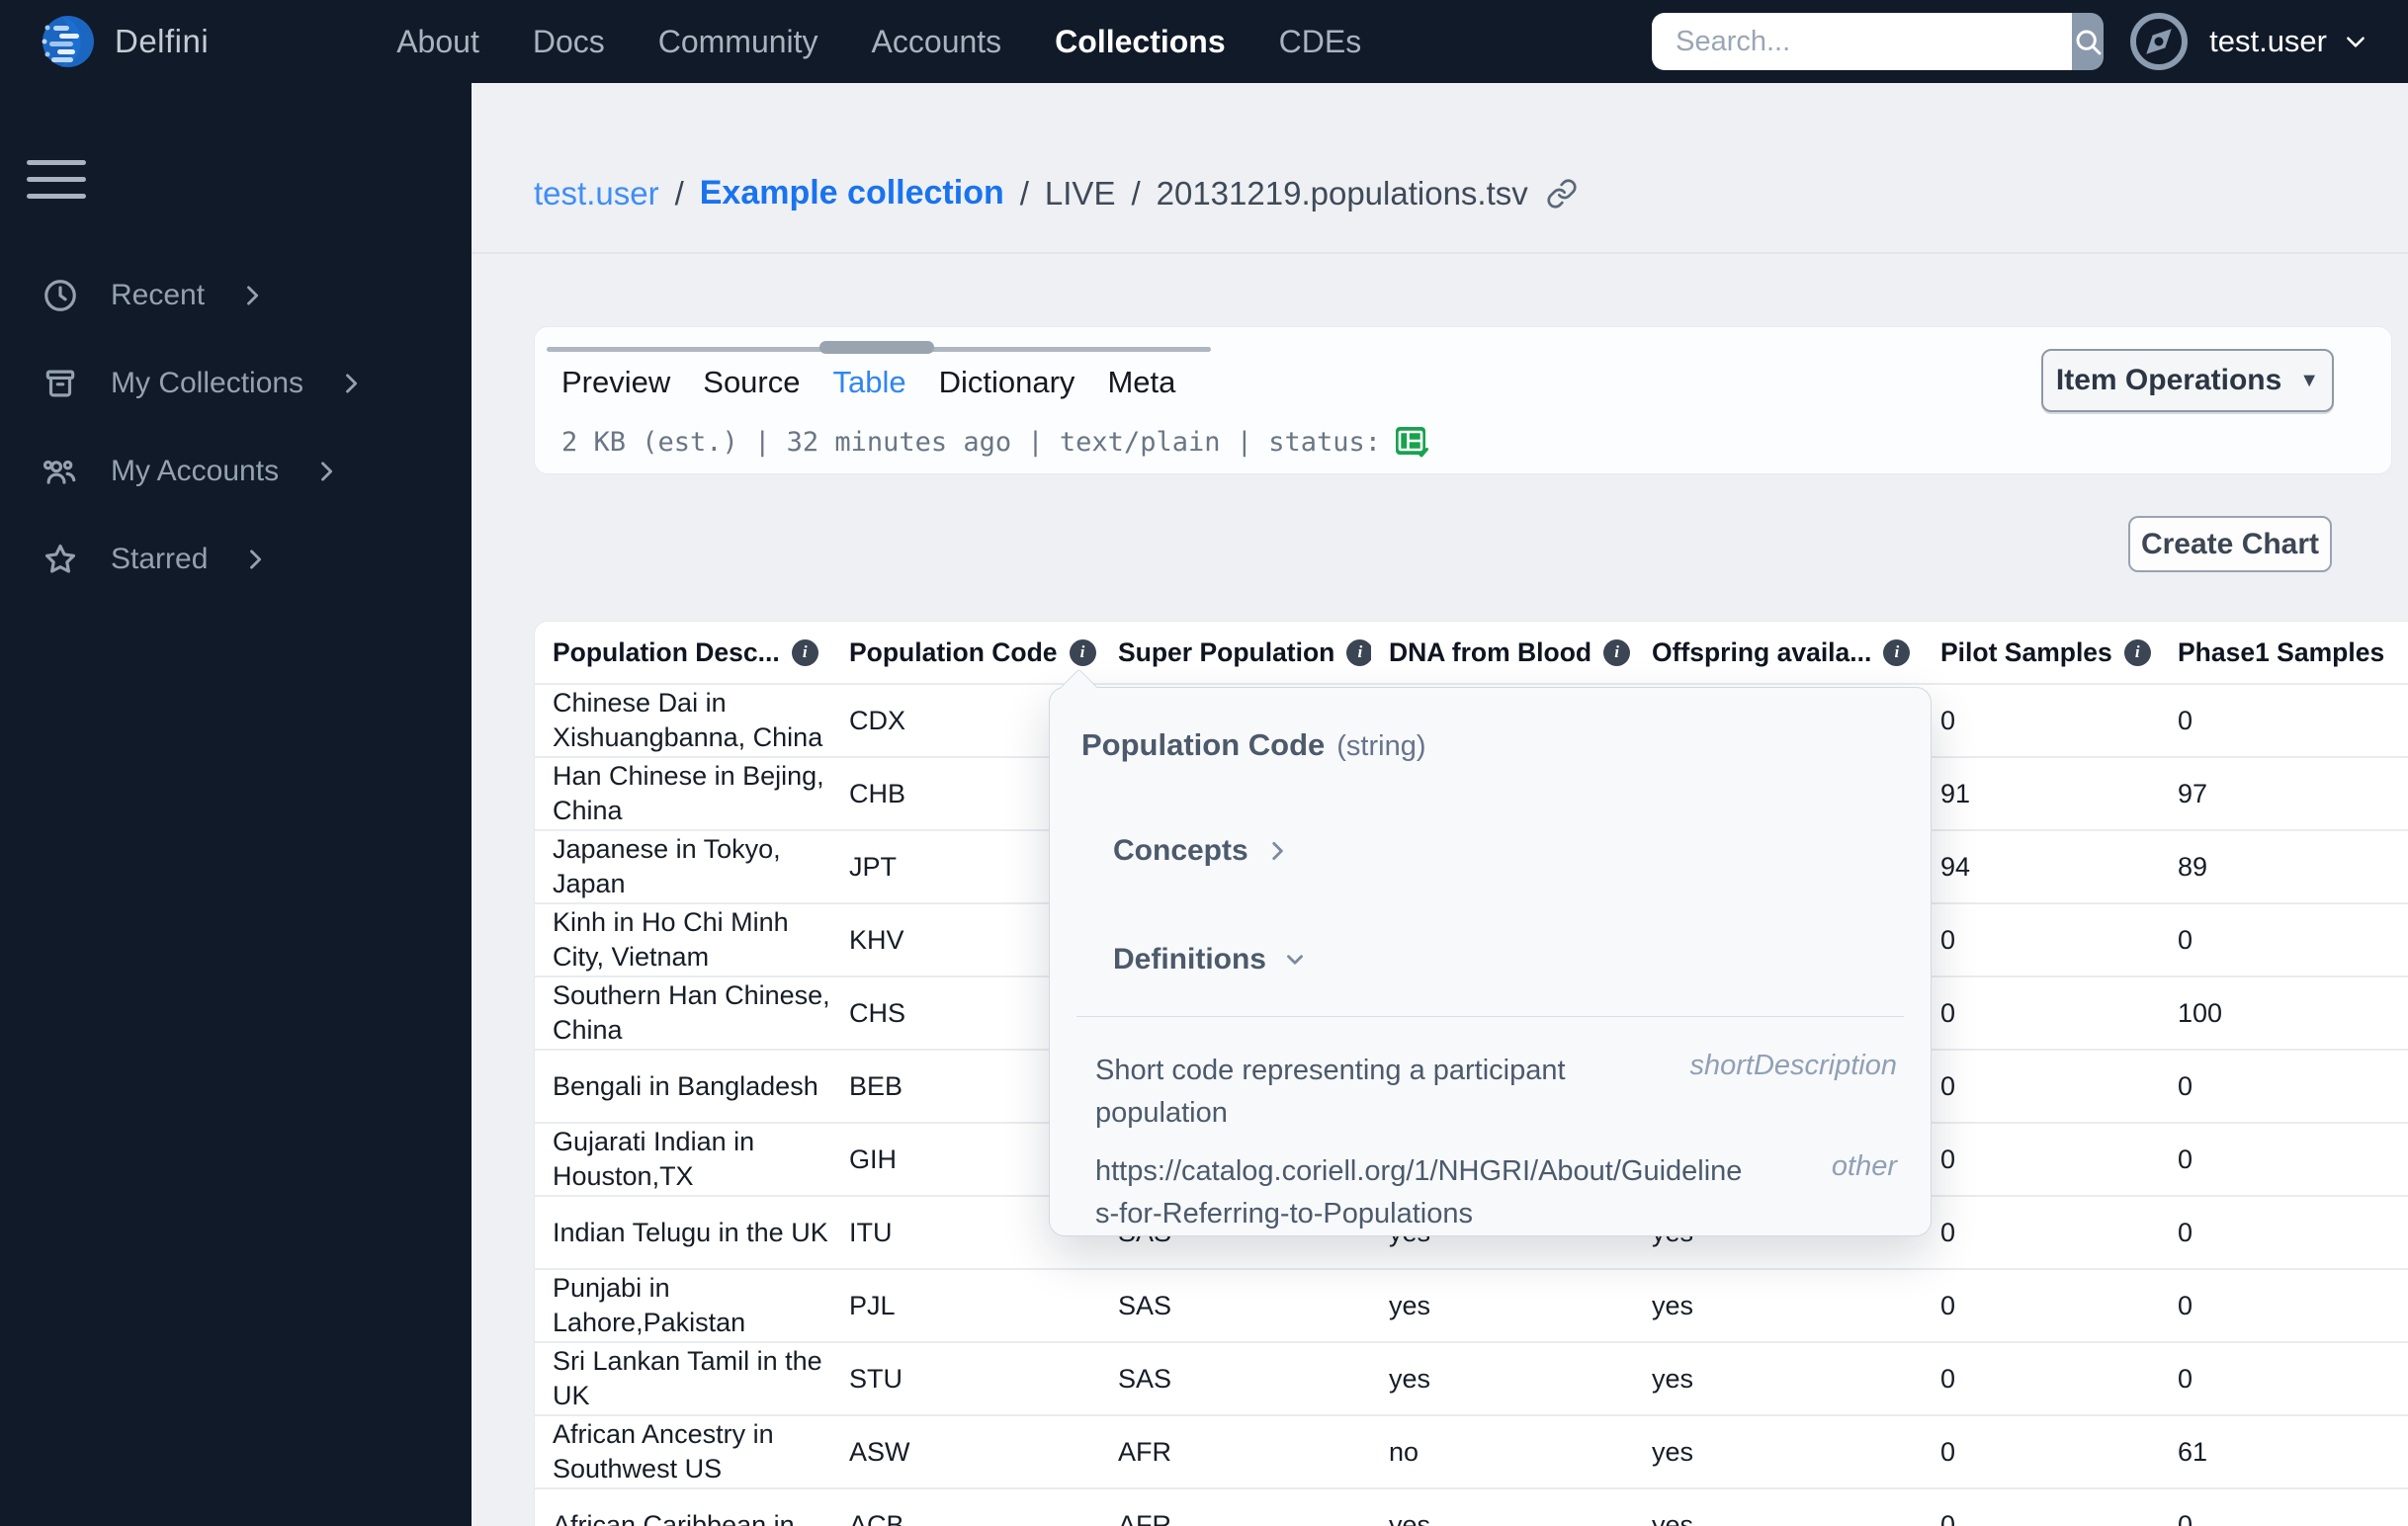  What do you see at coordinates (158, 295) in the screenshot?
I see `sidebar-item-label: Recent` at bounding box center [158, 295].